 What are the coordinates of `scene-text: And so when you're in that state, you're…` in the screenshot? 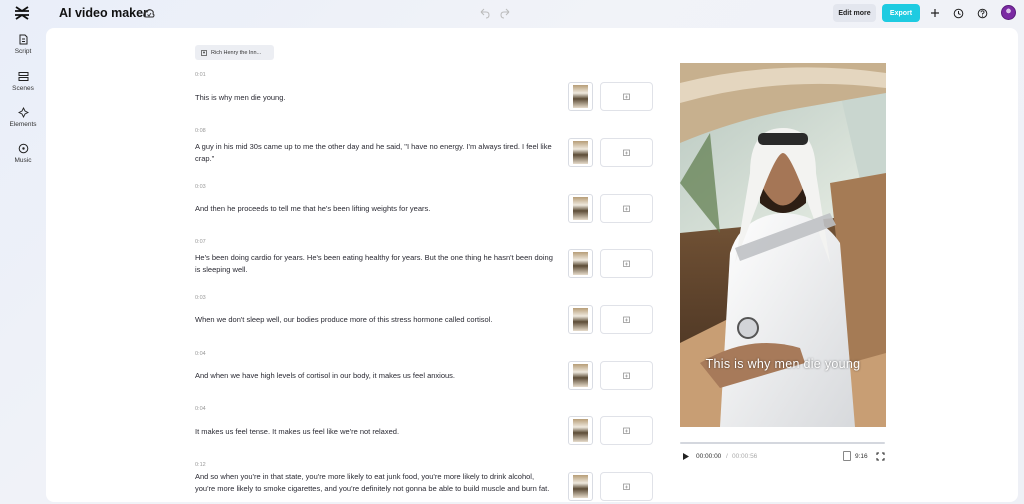 It's located at (374, 482).